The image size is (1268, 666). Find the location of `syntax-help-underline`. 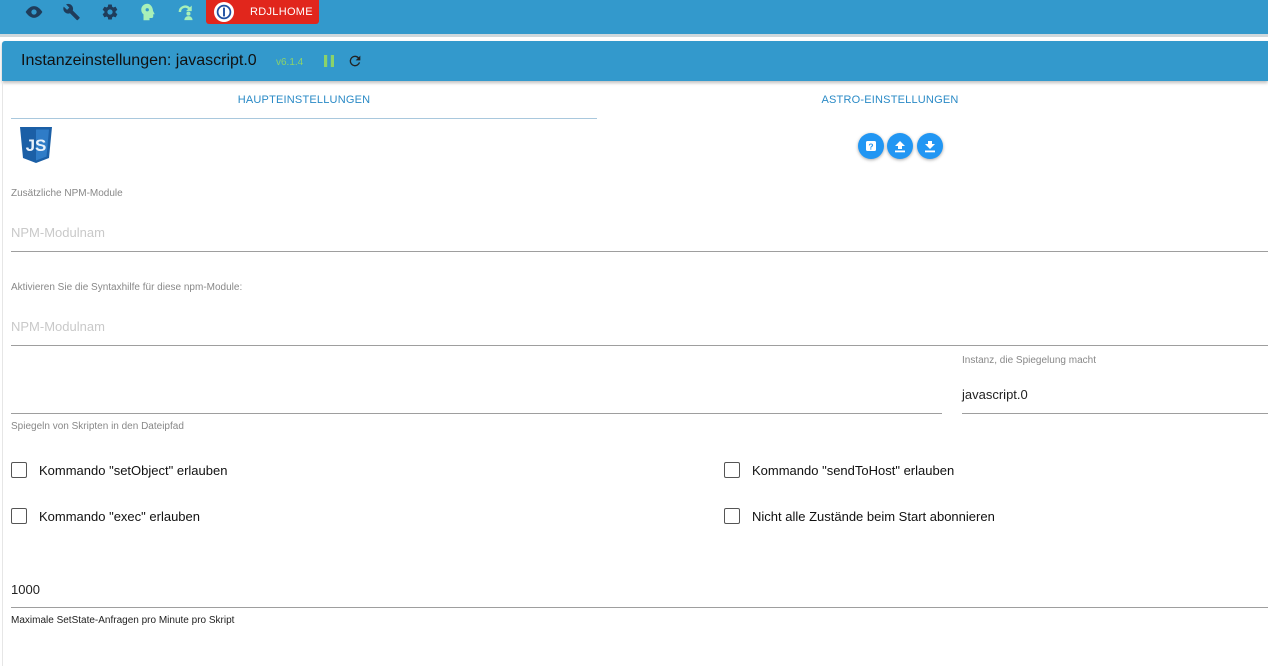

syntax-help-underline is located at coordinates (639, 345).